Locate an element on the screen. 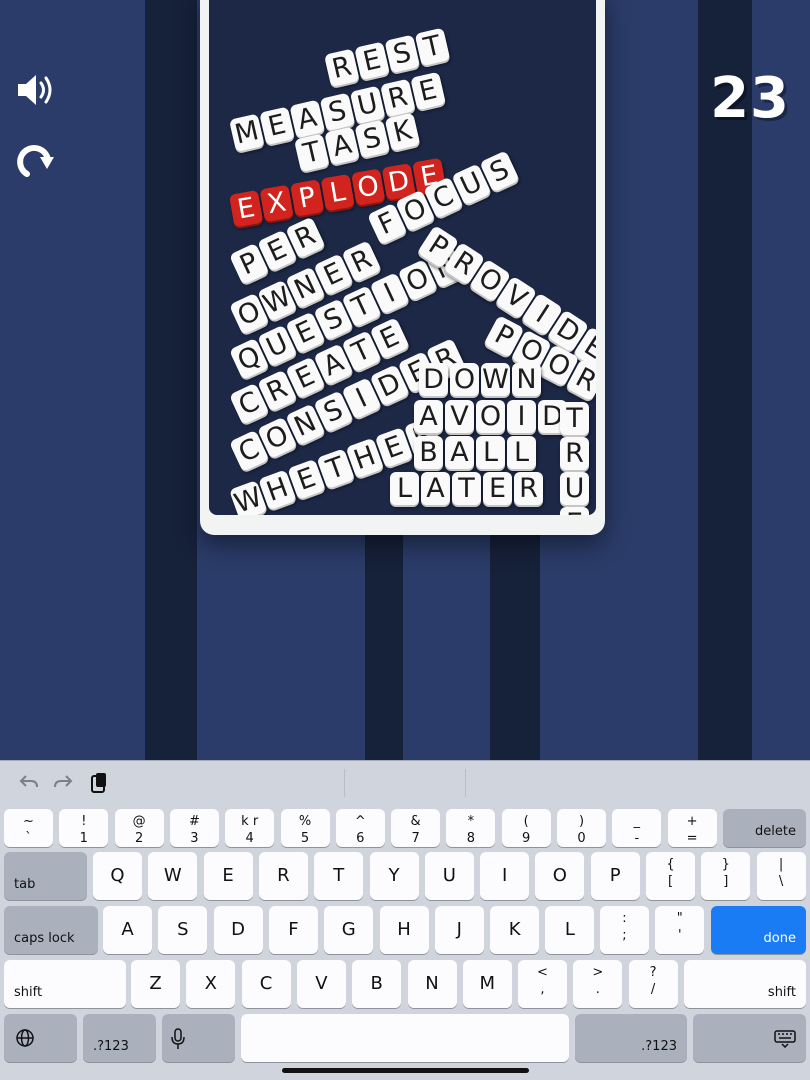 The width and height of the screenshot is (810, 1080). key-5: % 5 is located at coordinates (305, 828).